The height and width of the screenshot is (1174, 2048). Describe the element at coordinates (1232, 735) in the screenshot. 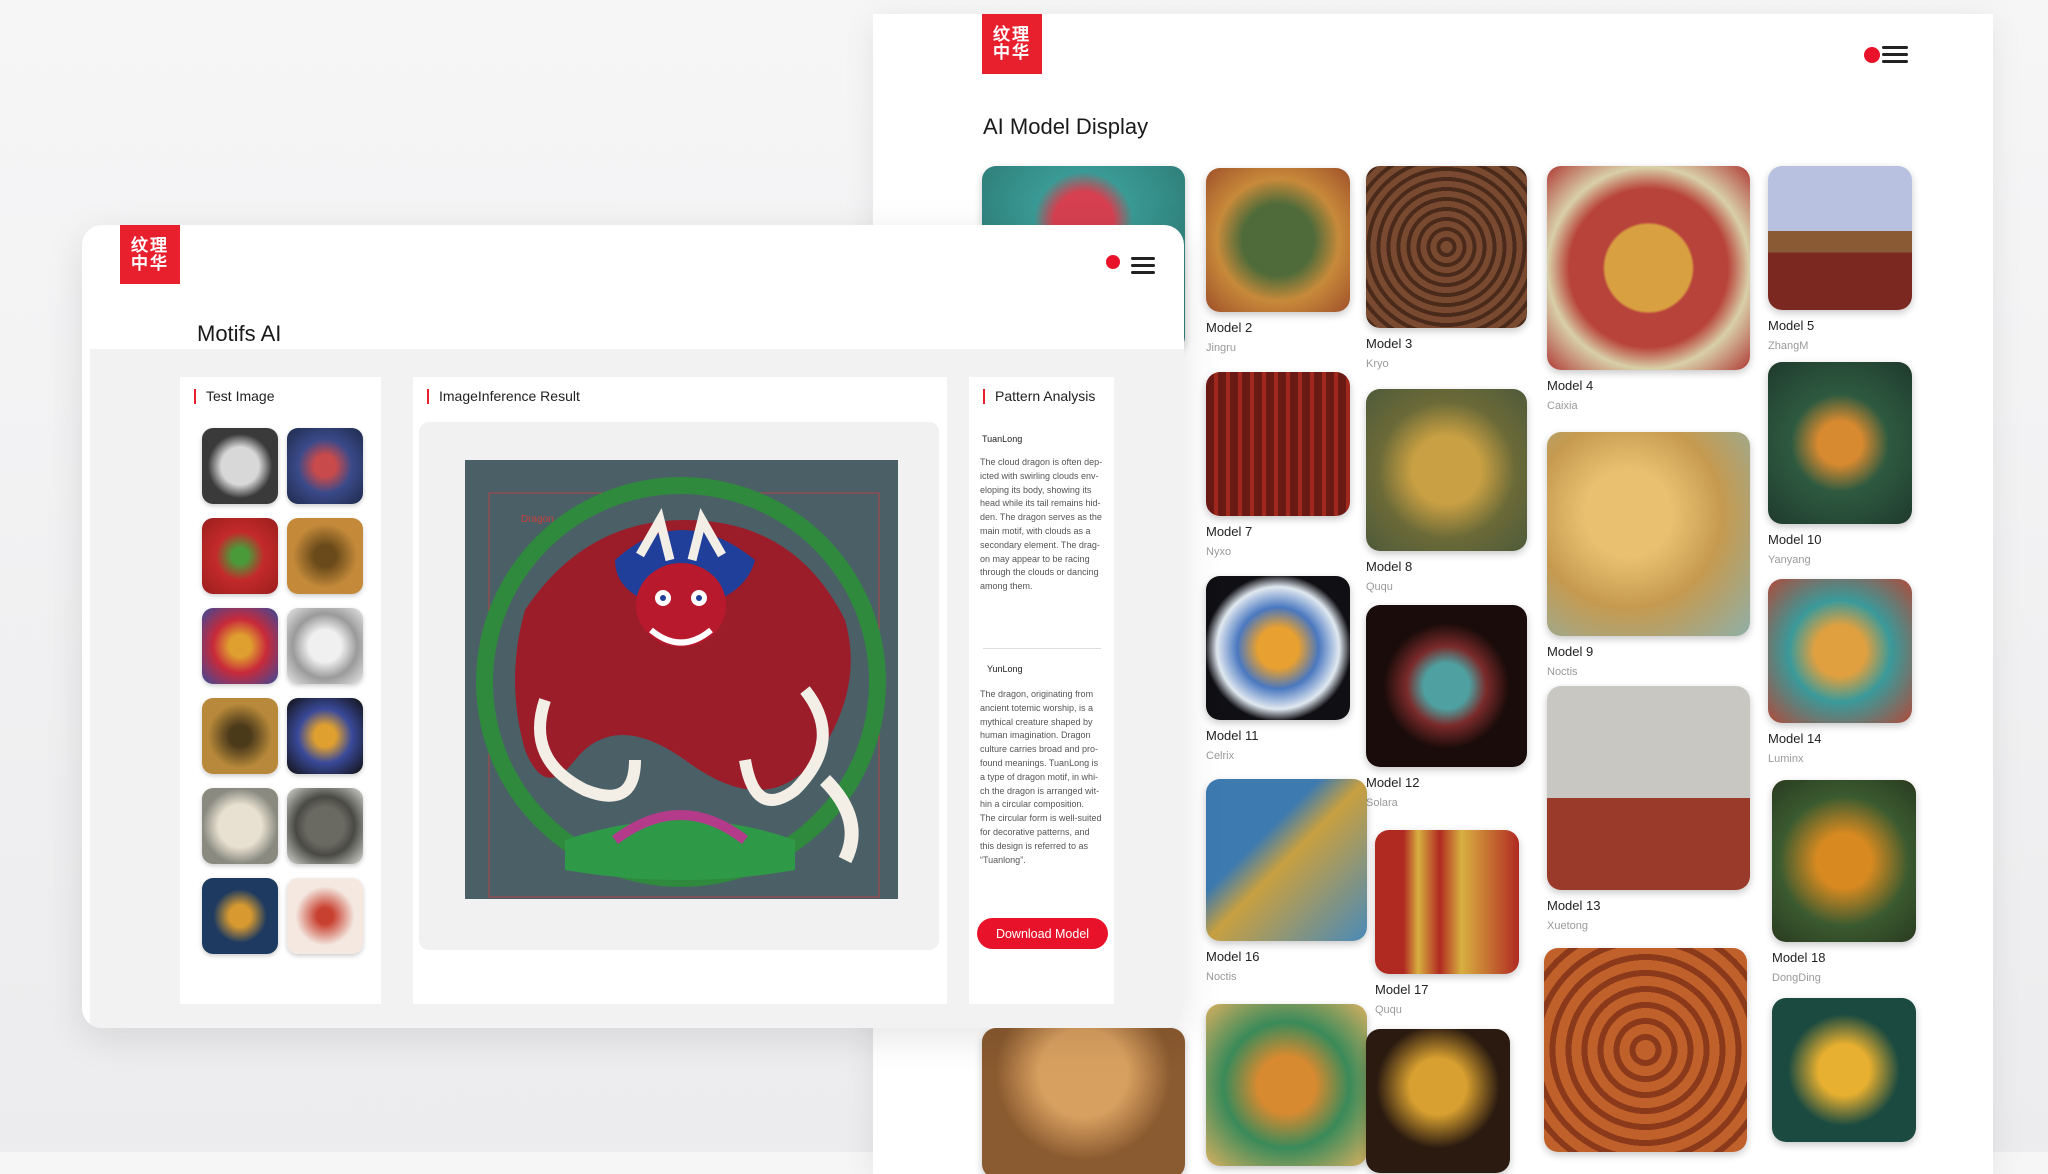

I see `model-name: Model 11` at that location.